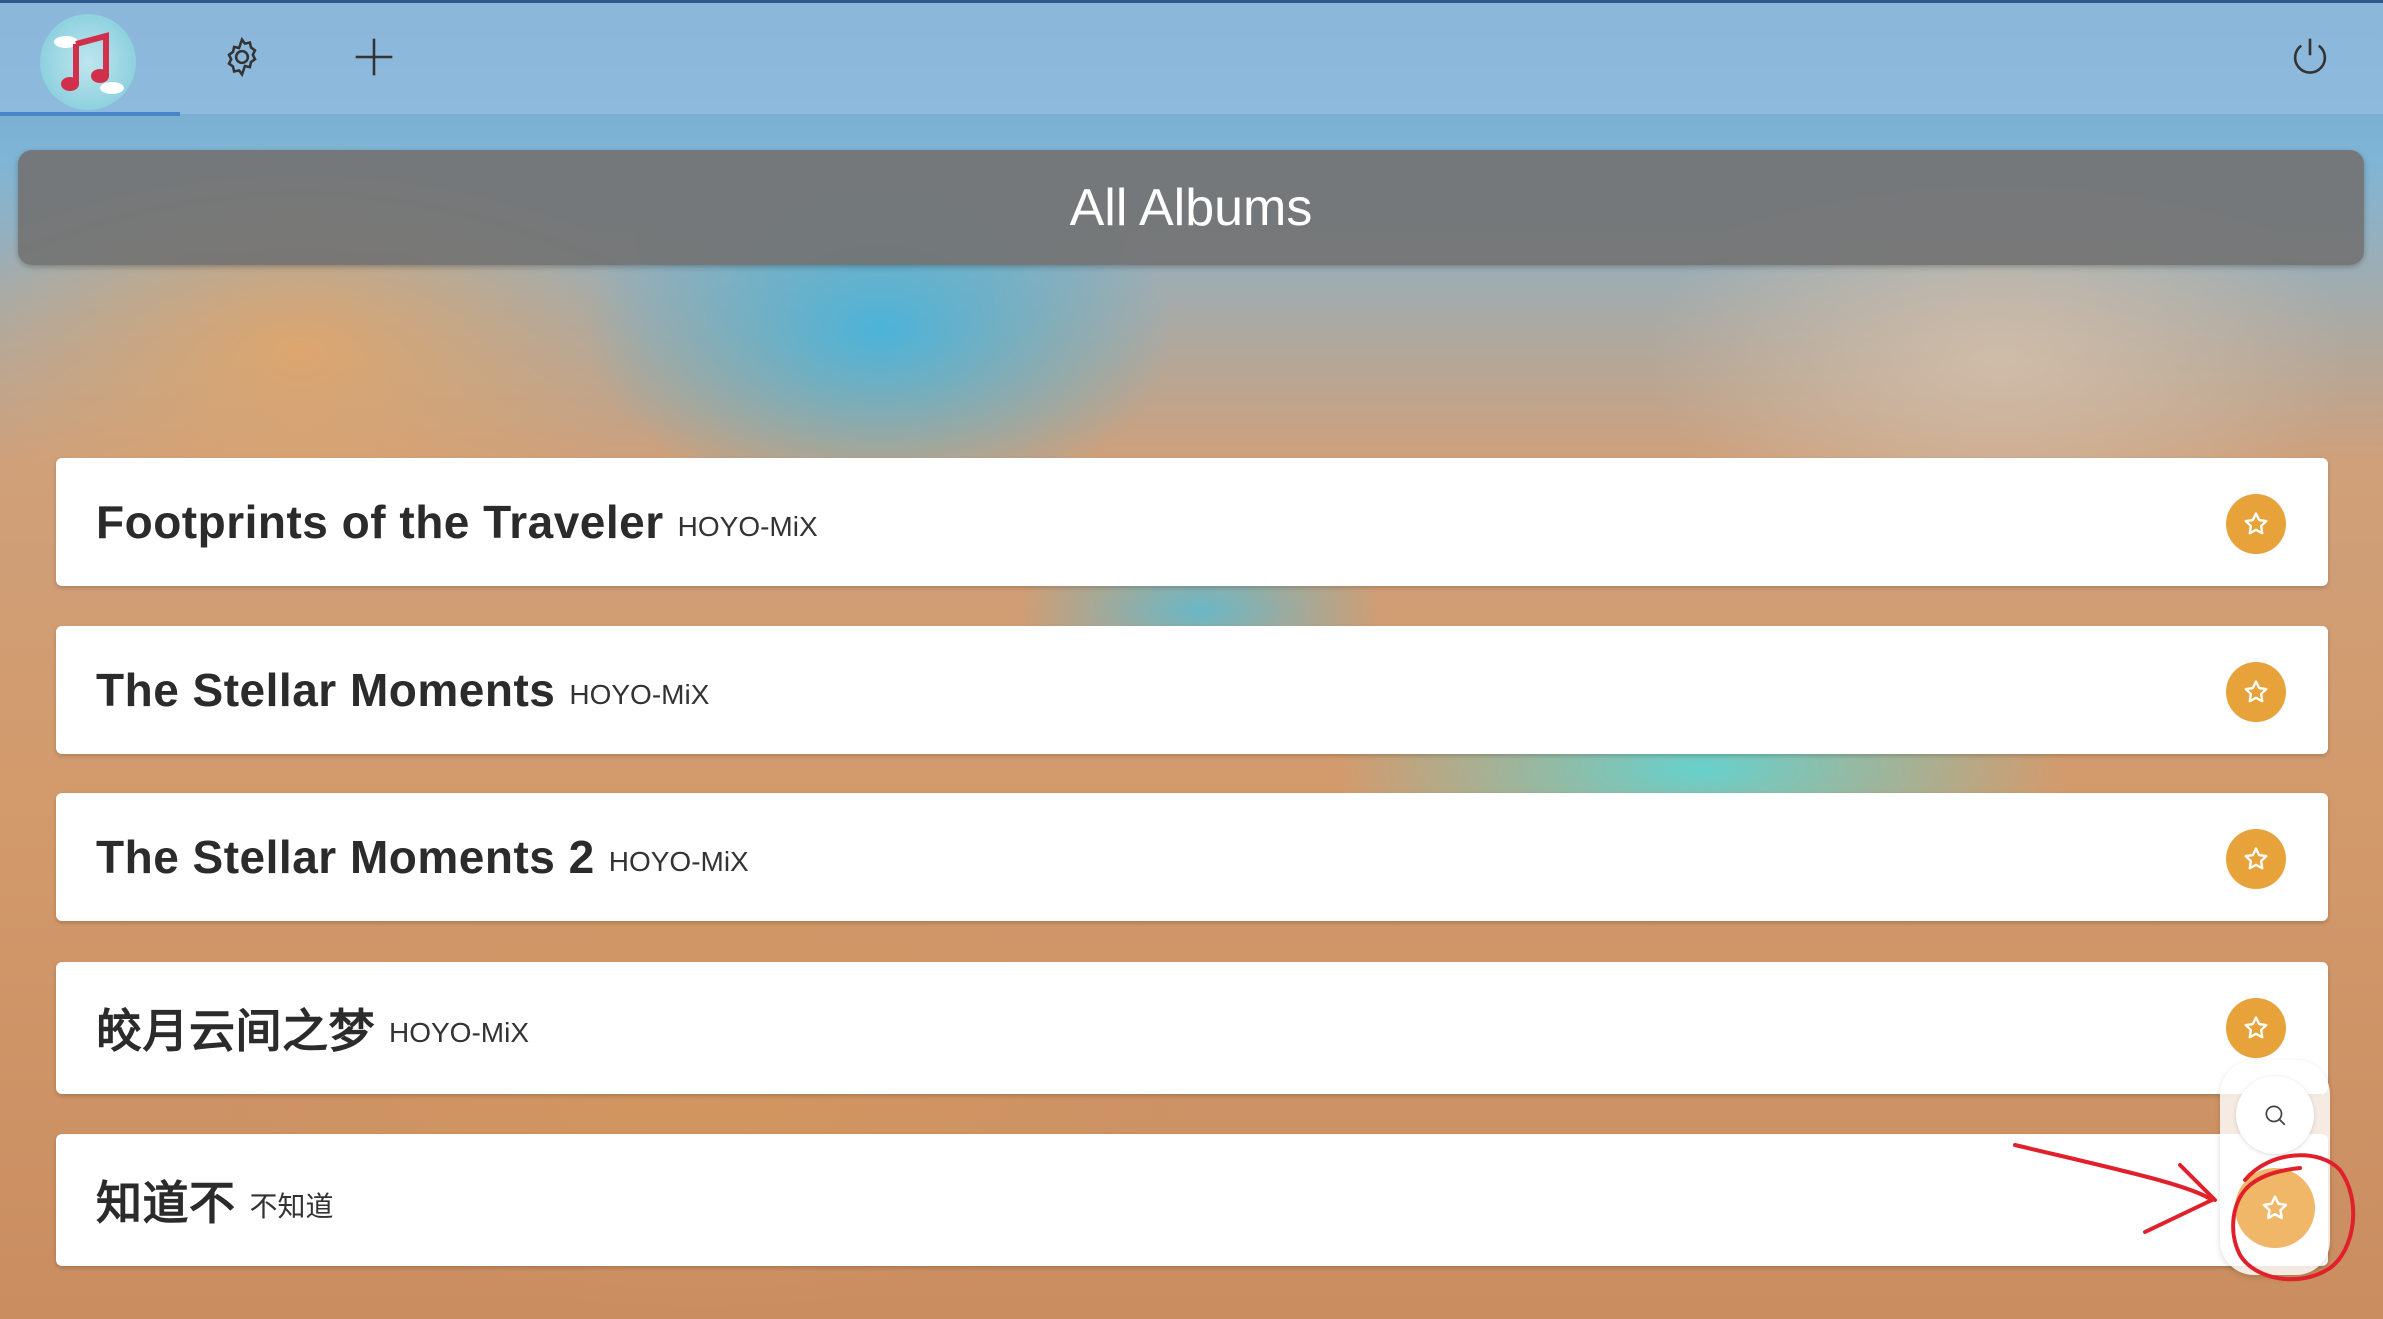 The image size is (2383, 1319). I want to click on settings-button, so click(242, 57).